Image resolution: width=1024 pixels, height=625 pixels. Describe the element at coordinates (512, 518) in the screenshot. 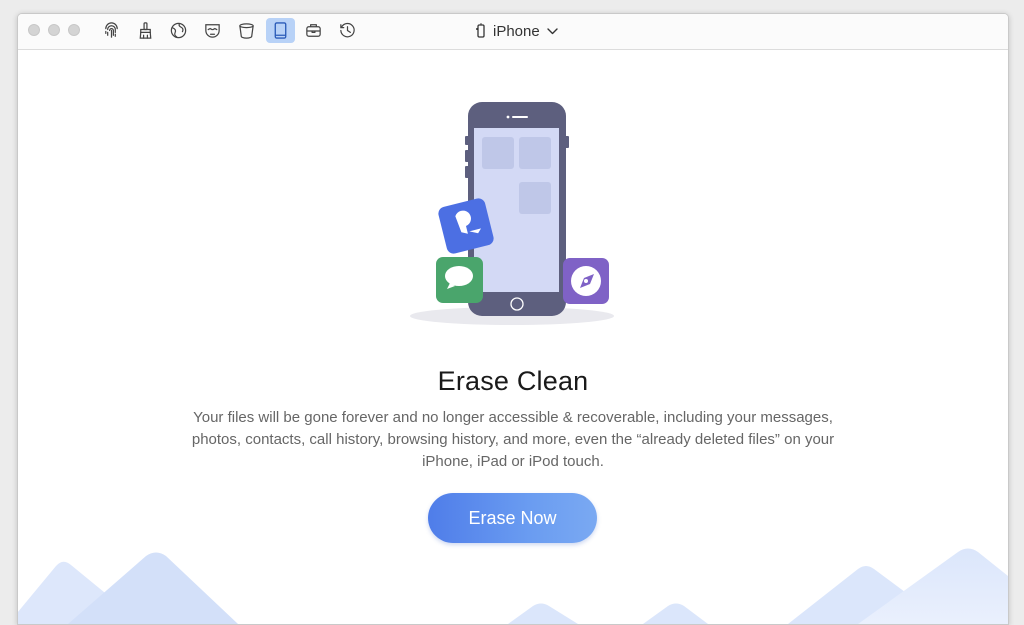

I see `erase-now-button: Erase Now` at that location.